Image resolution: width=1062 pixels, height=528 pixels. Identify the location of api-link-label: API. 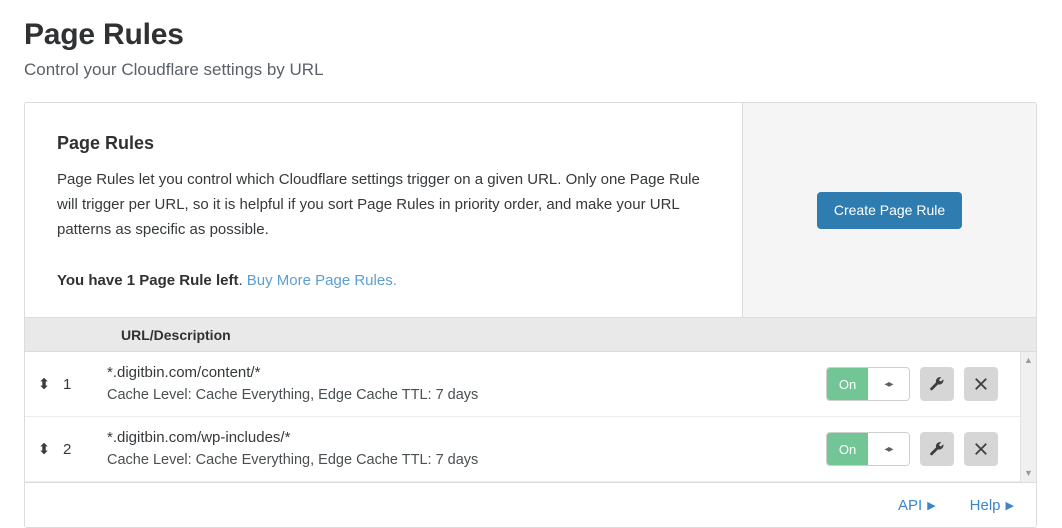
(910, 505).